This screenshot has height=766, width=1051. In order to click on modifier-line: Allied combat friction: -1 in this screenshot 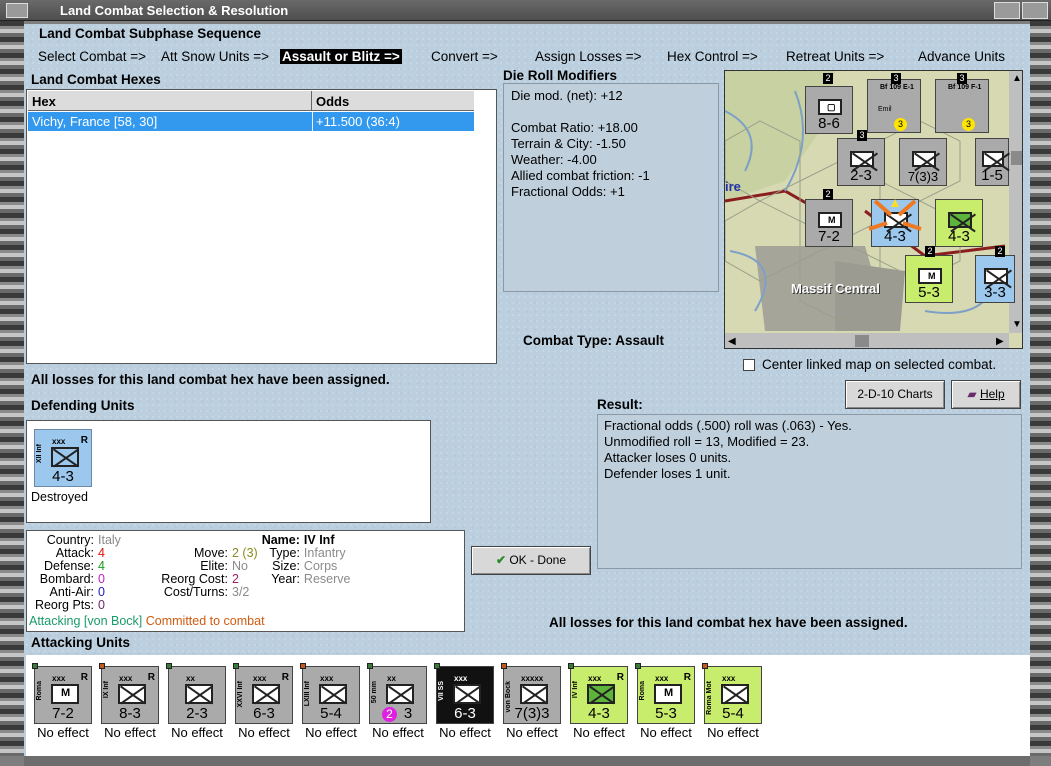, I will do `click(580, 175)`.